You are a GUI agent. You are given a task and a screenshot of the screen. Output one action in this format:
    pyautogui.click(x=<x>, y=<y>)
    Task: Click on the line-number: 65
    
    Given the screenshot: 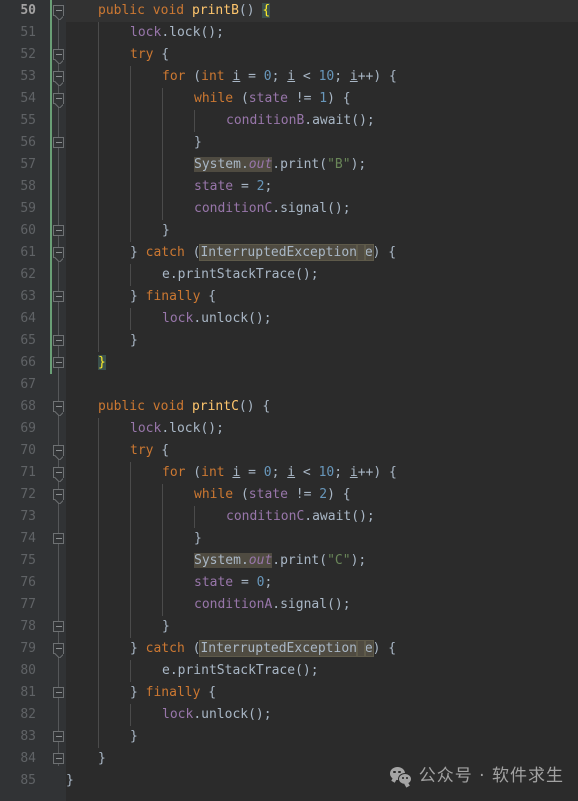 What is the action you would take?
    pyautogui.click(x=20, y=341)
    